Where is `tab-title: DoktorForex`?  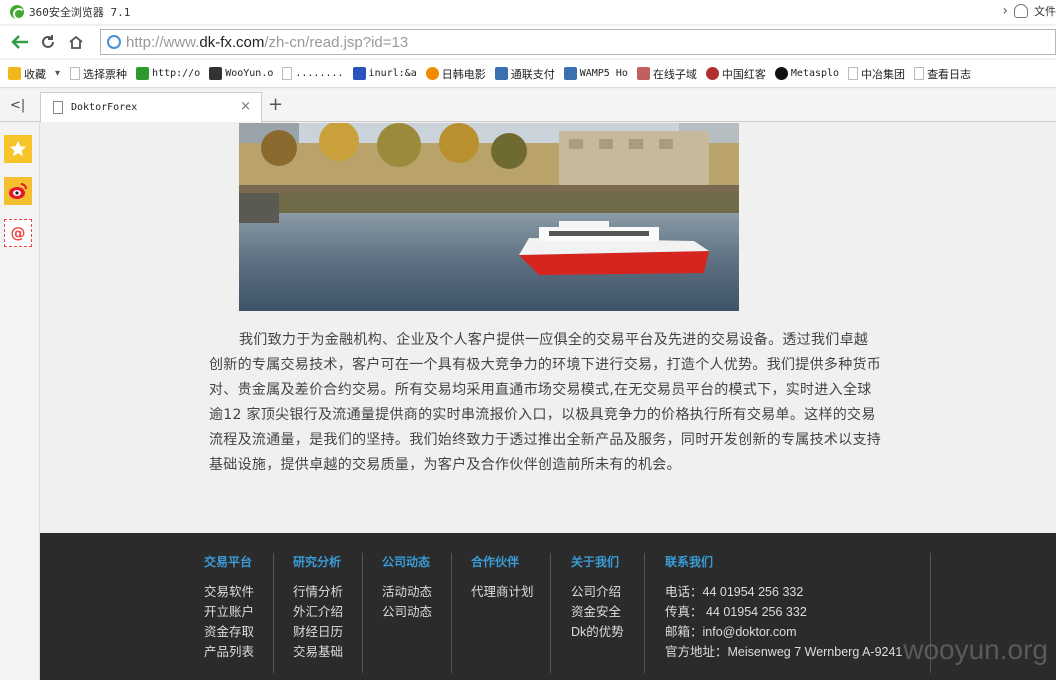
tab-title: DoktorForex is located at coordinates (104, 107).